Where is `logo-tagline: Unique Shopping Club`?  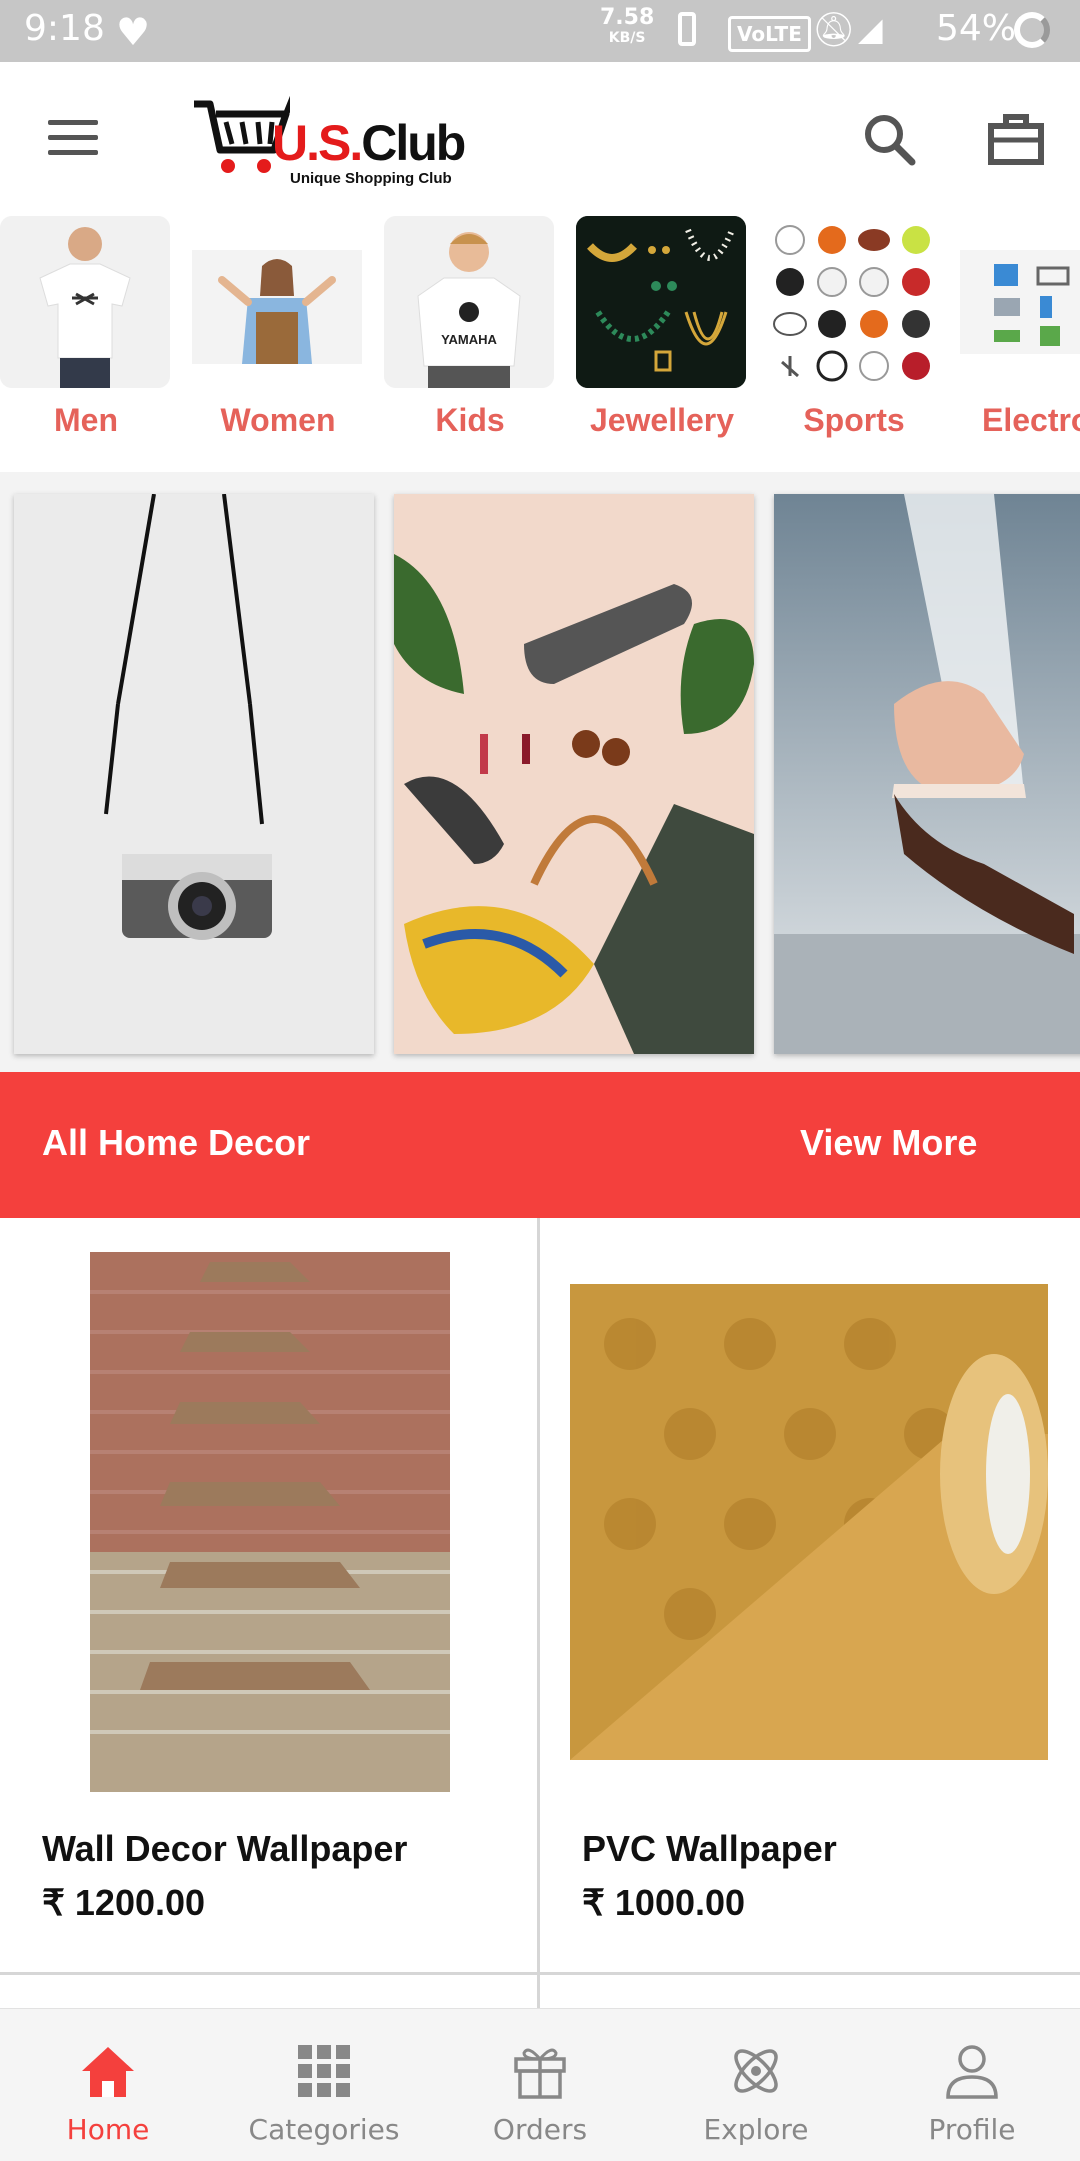 logo-tagline: Unique Shopping Club is located at coordinates (371, 178).